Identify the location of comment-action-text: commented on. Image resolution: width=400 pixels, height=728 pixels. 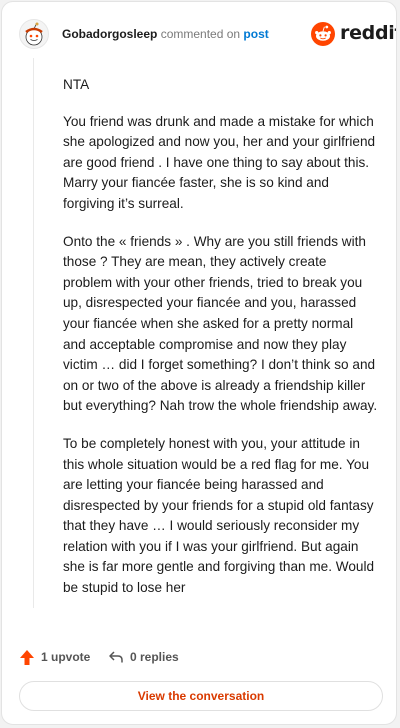
(200, 34).